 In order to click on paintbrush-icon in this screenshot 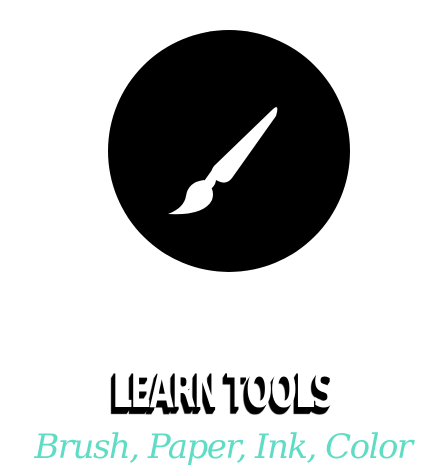, I will do `click(223, 161)`.